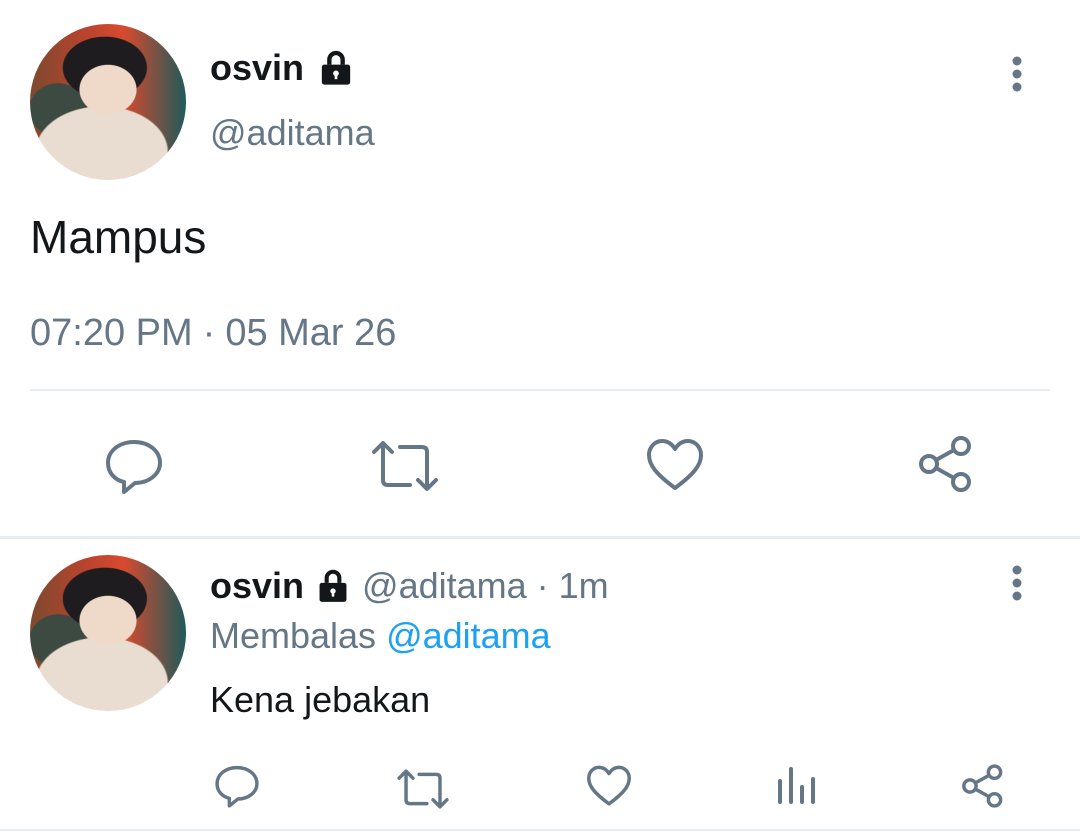 The height and width of the screenshot is (834, 1080). I want to click on replying-to-link: @aditama, so click(468, 636).